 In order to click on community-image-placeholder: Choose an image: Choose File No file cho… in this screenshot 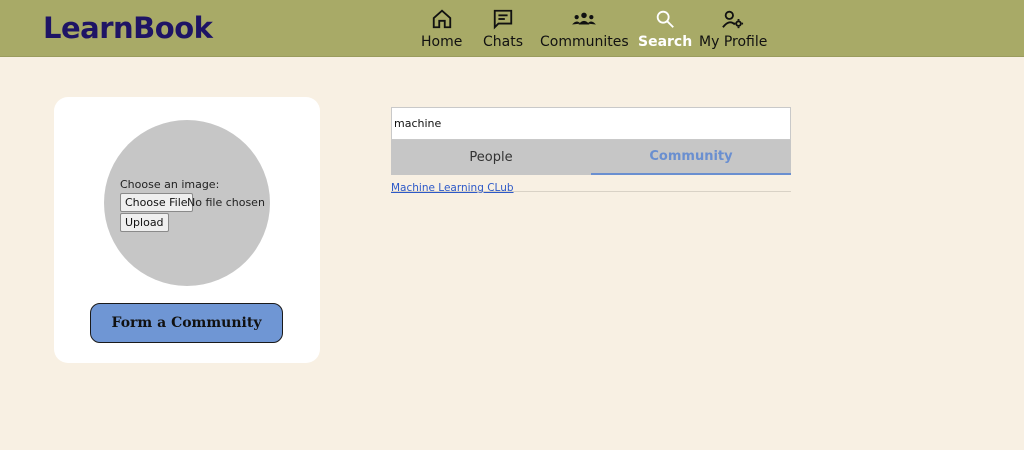, I will do `click(187, 203)`.